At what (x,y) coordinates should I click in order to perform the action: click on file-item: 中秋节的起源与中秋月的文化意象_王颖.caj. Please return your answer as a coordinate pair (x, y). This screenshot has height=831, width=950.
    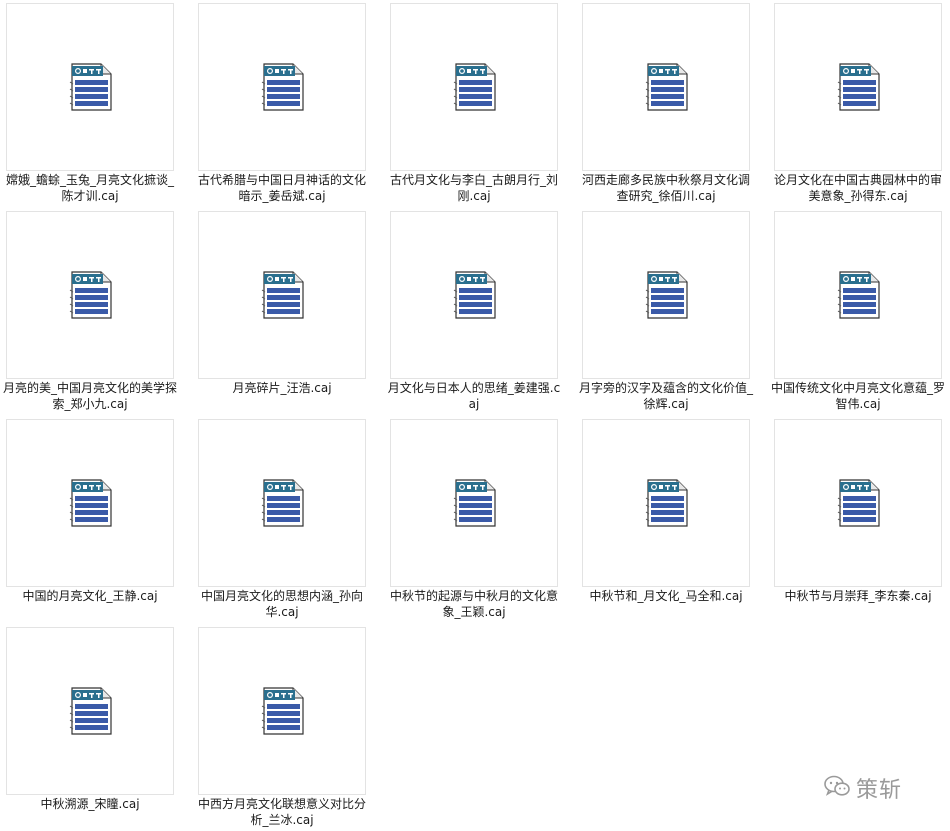
    Looking at the image, I should click on (474, 523).